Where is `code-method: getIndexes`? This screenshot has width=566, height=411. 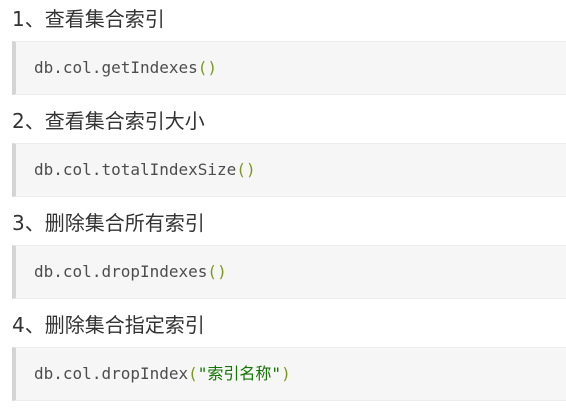
code-method: getIndexes is located at coordinates (149, 67).